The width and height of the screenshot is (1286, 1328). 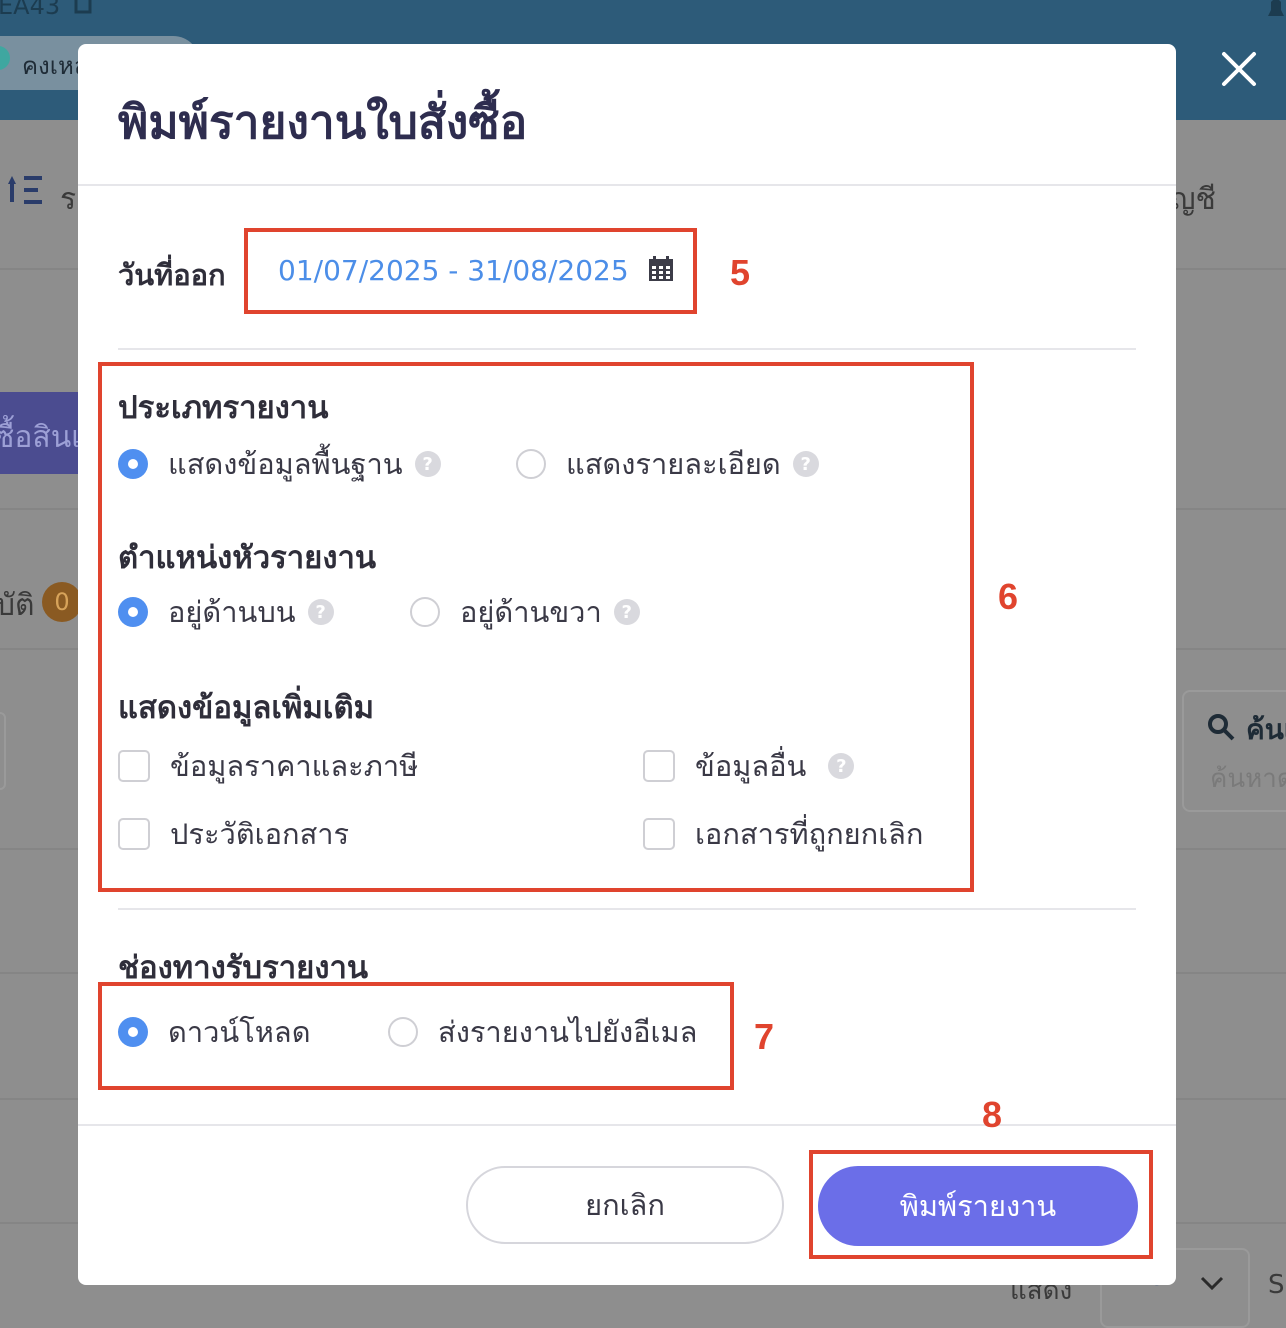 I want to click on annotation-box-print, so click(x=981, y=1204).